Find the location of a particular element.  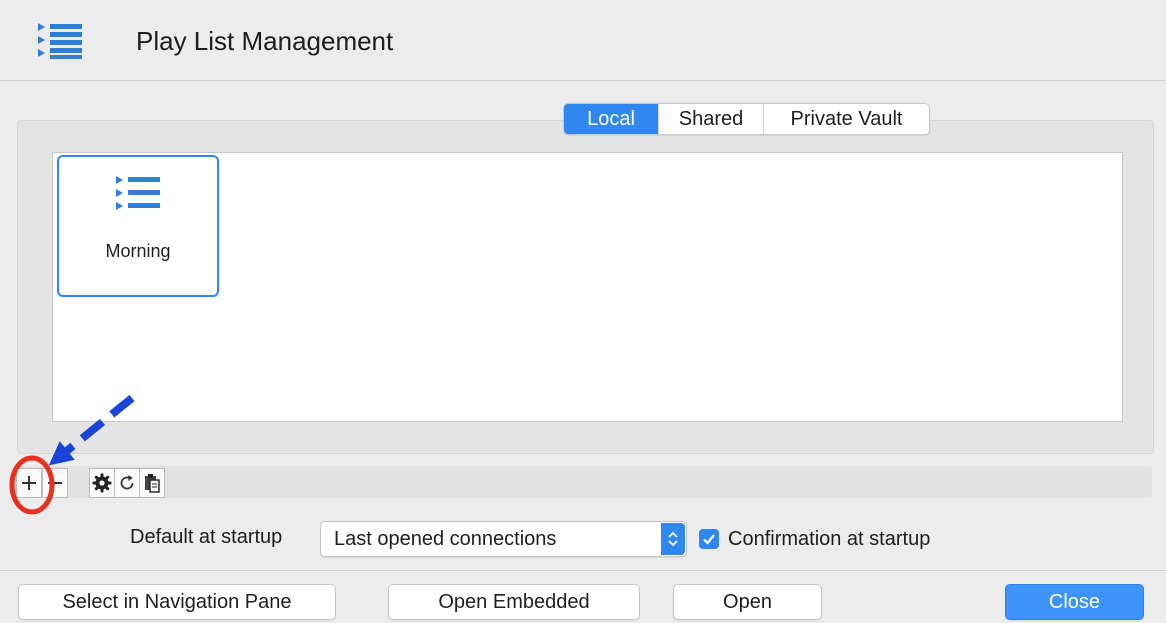

clipboard-icon is located at coordinates (152, 483).